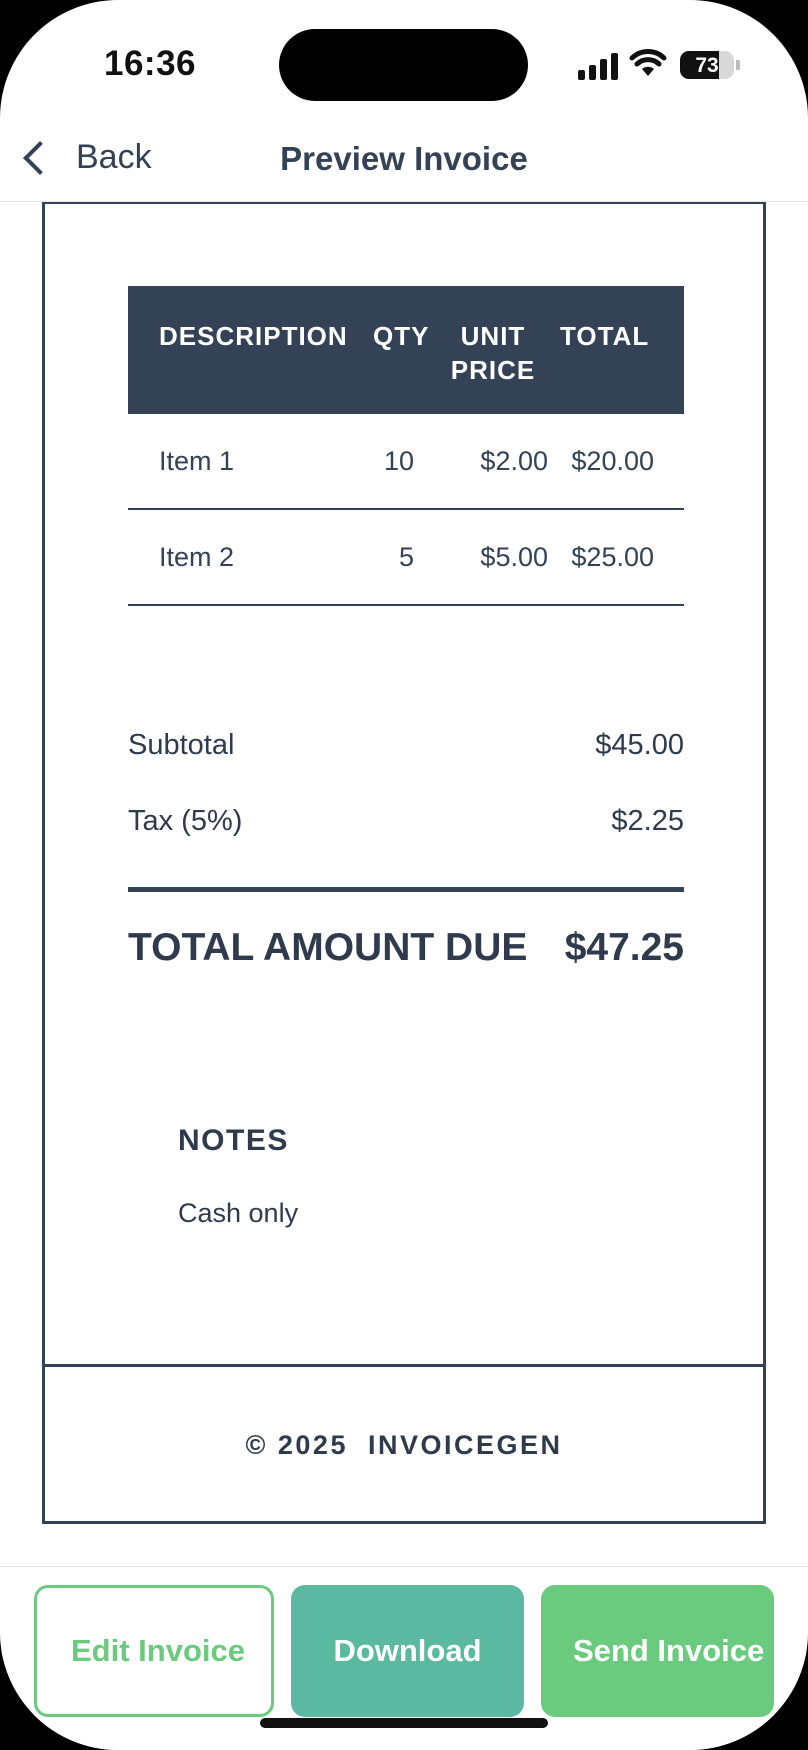 Image resolution: width=808 pixels, height=1750 pixels. Describe the element at coordinates (403, 65) in the screenshot. I see `dynamic-island` at that location.